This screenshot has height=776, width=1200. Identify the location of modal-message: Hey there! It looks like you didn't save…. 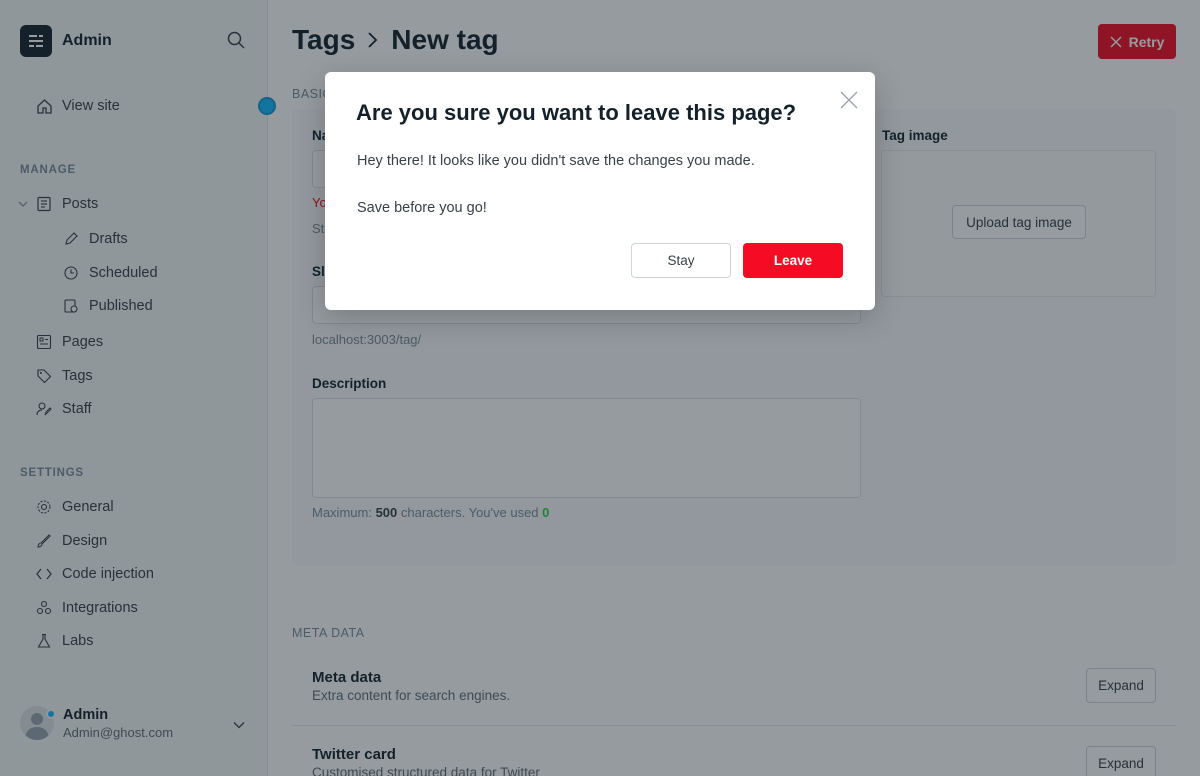
(556, 161).